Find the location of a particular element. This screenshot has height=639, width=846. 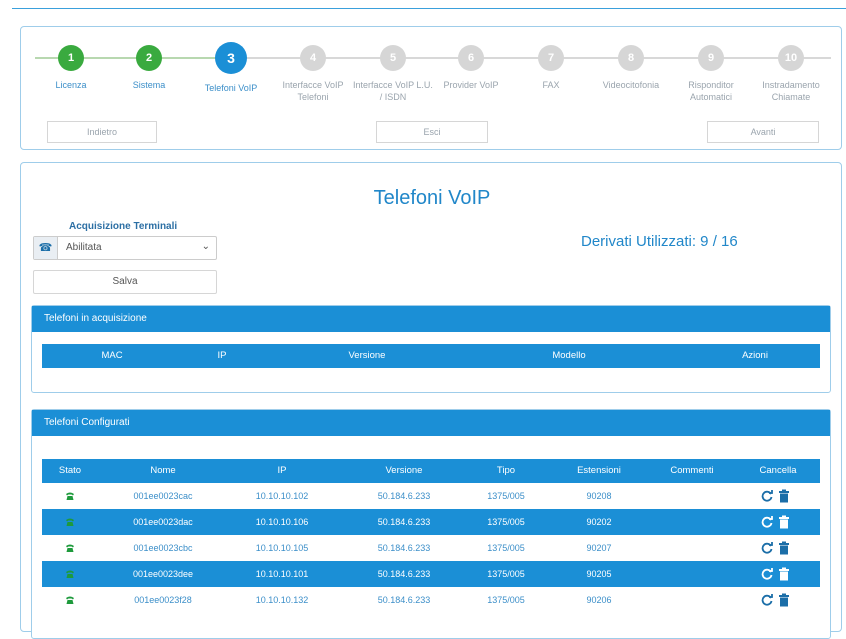

step-number: 9 is located at coordinates (711, 58).